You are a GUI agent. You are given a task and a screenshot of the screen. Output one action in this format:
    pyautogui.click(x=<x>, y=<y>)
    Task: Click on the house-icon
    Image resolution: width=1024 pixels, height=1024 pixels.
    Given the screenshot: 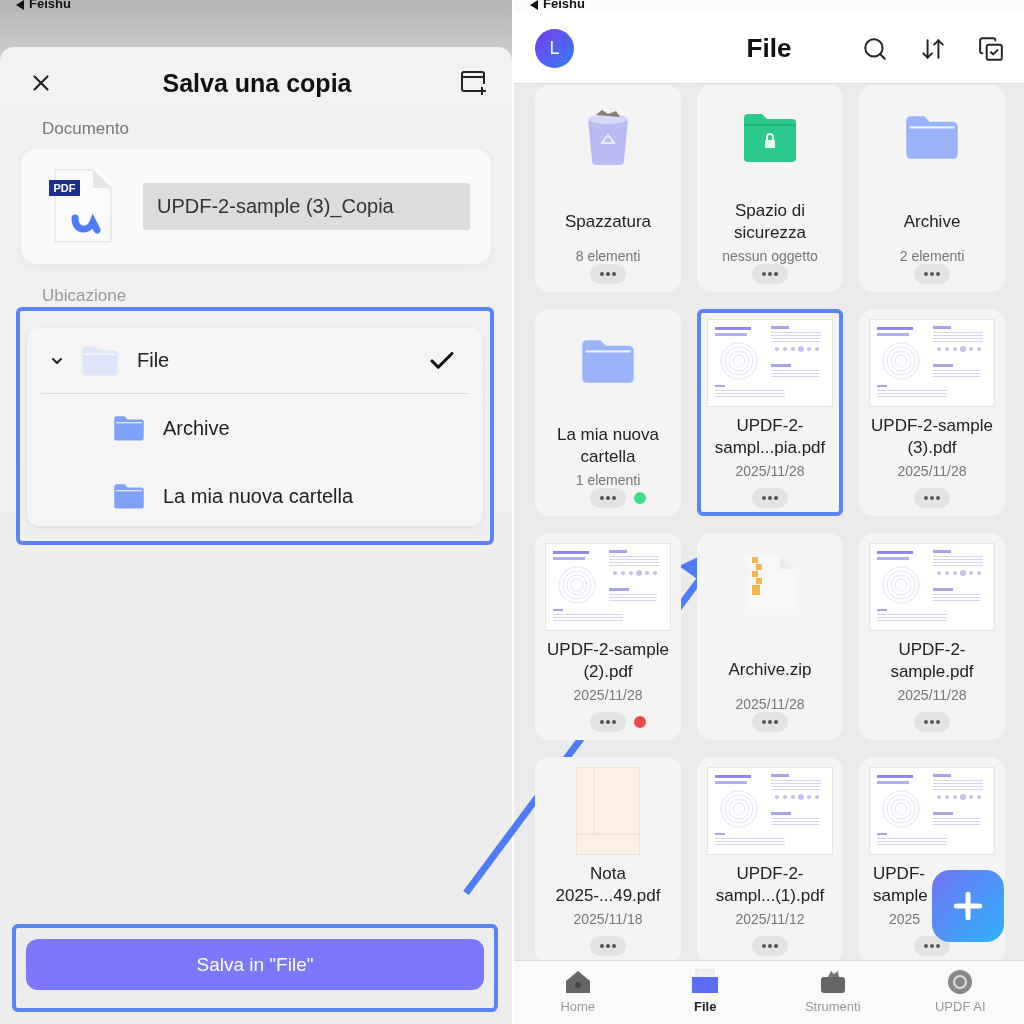 What is the action you would take?
    pyautogui.click(x=577, y=982)
    